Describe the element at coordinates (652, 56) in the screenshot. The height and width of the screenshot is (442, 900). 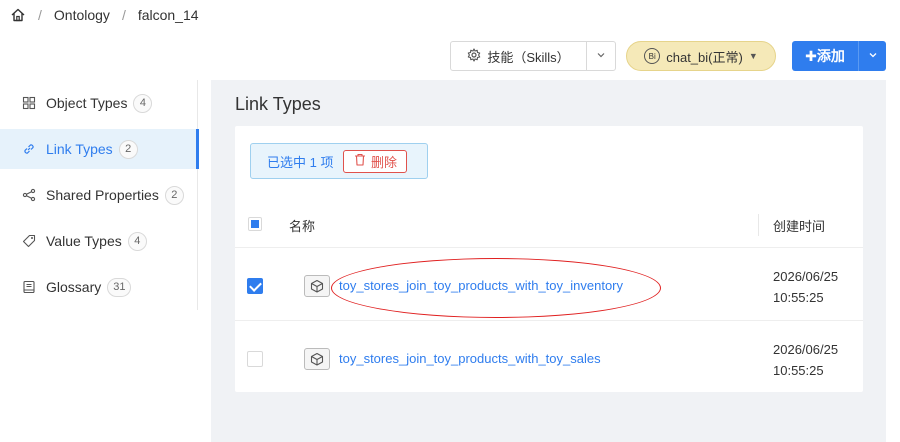
I see `bi-badge-icon: Bi` at that location.